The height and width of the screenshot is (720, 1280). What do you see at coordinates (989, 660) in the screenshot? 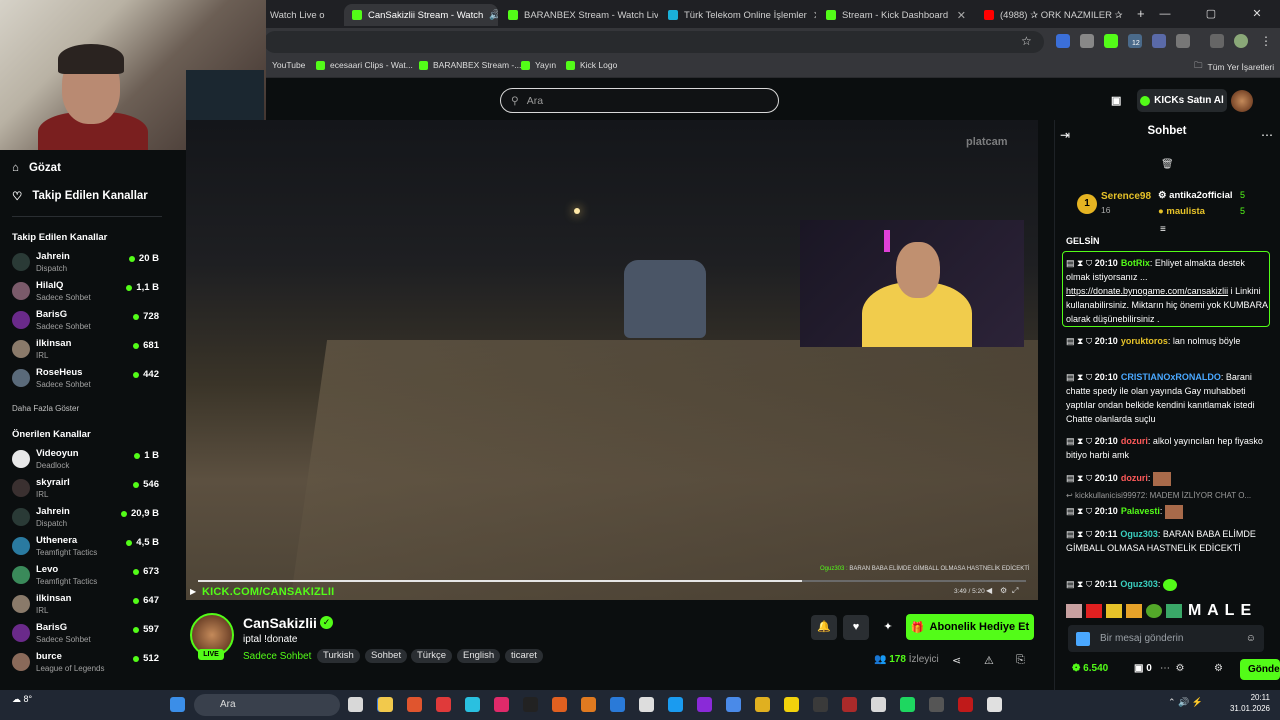
I see `report-icon: ⚠` at bounding box center [989, 660].